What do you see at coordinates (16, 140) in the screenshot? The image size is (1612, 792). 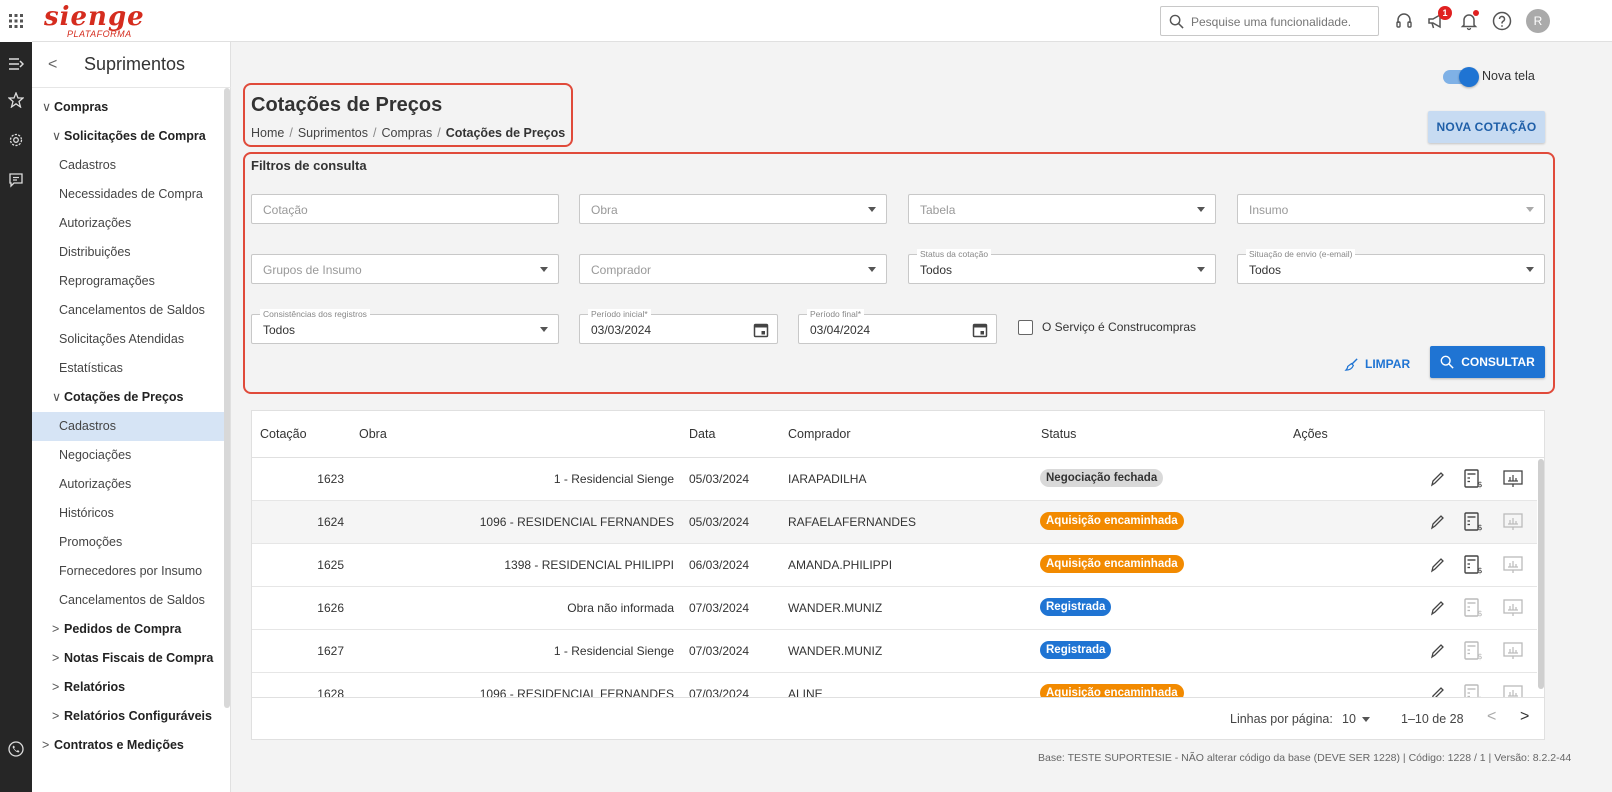 I see `gear-icon` at bounding box center [16, 140].